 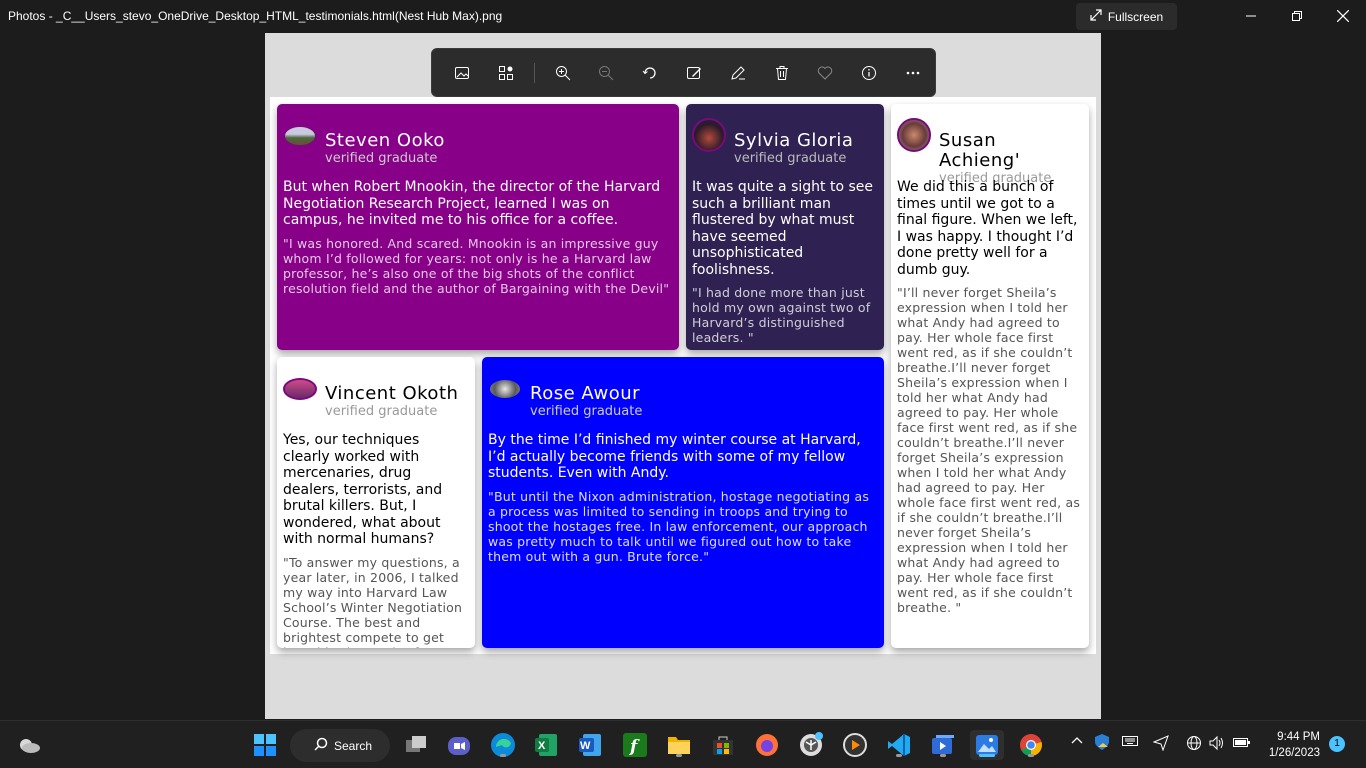 I want to click on file-explorer-icon, so click(x=679, y=745).